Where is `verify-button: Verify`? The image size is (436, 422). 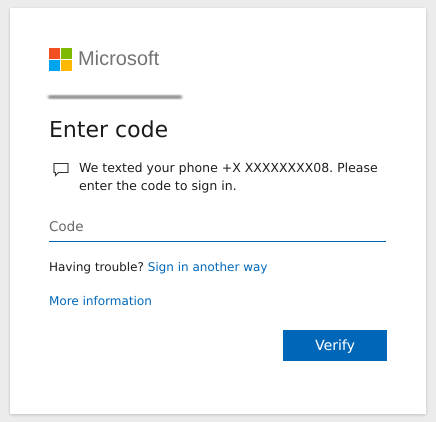 verify-button: Verify is located at coordinates (335, 345).